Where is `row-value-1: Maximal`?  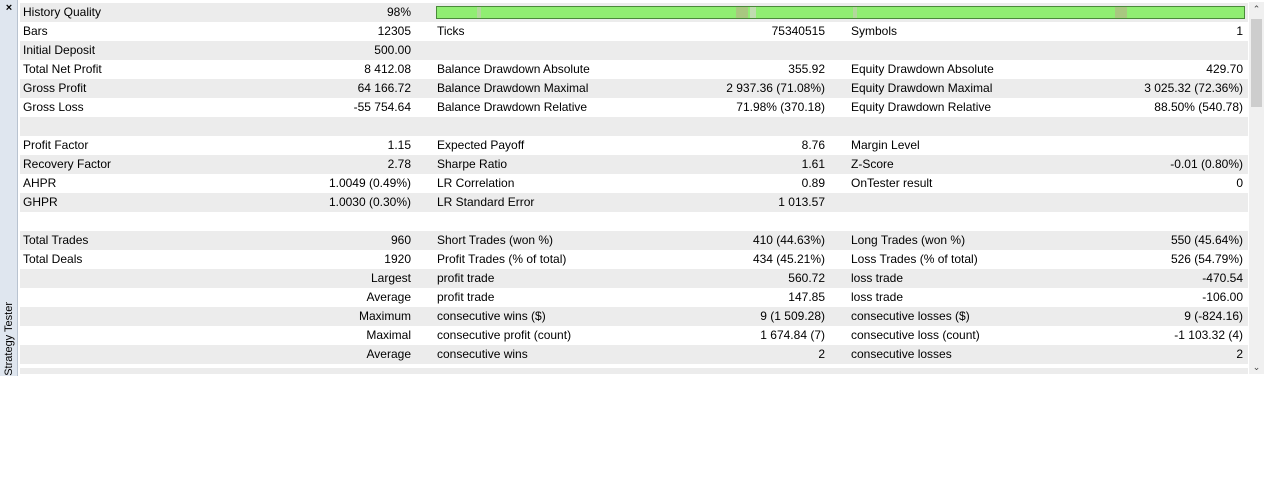 row-value-1: Maximal is located at coordinates (388, 335).